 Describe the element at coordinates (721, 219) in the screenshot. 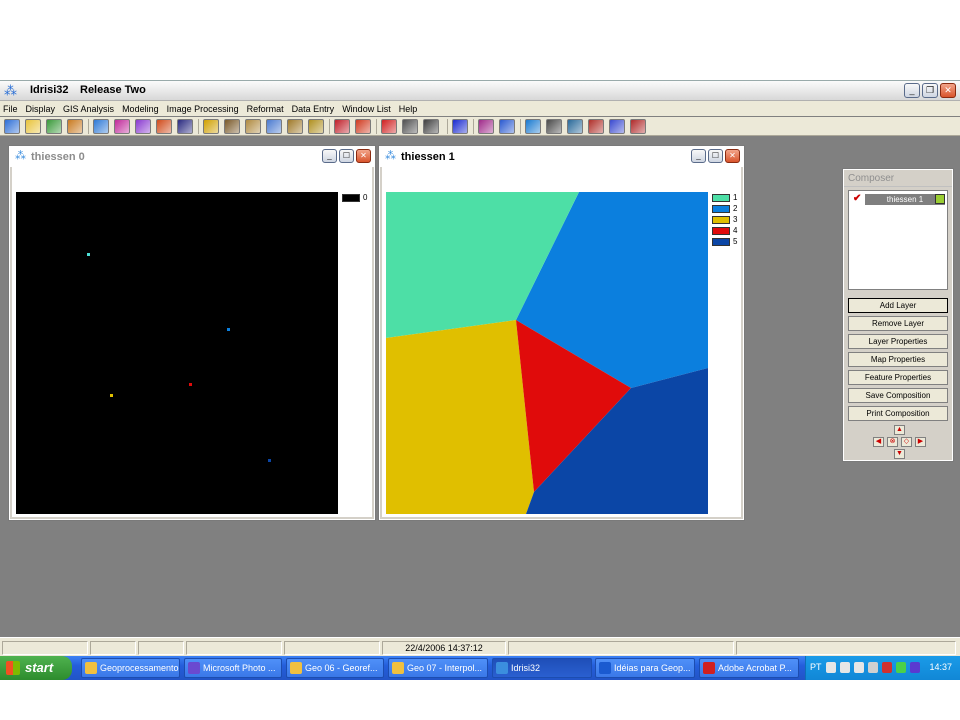

I see `legend-swatch` at that location.